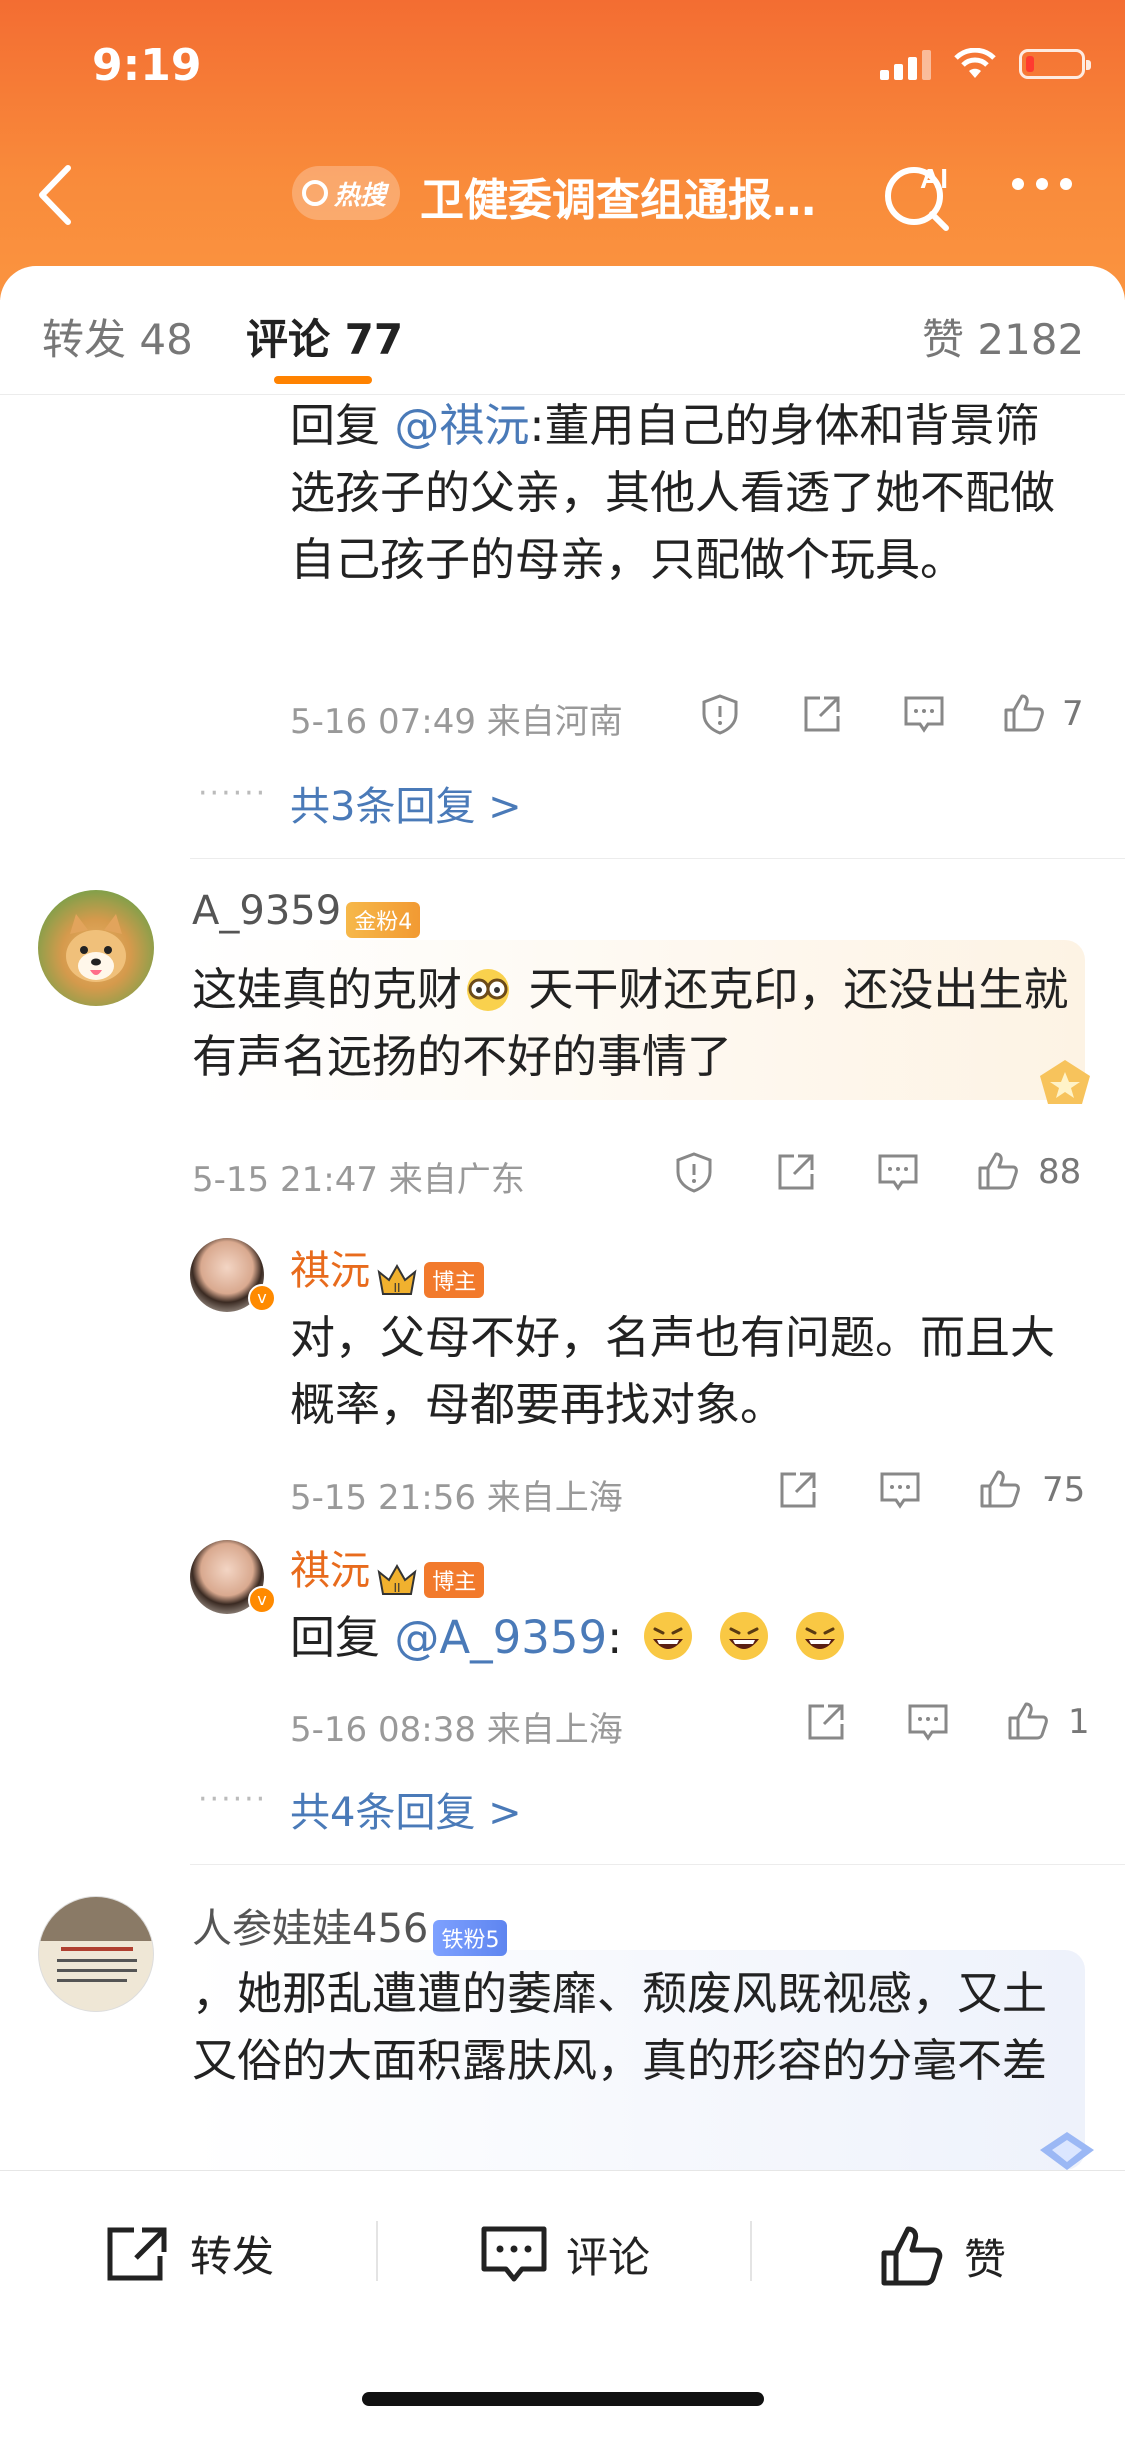 The image size is (1125, 2437). I want to click on reply-text: 回复 @A_9359:, so click(690, 1637).